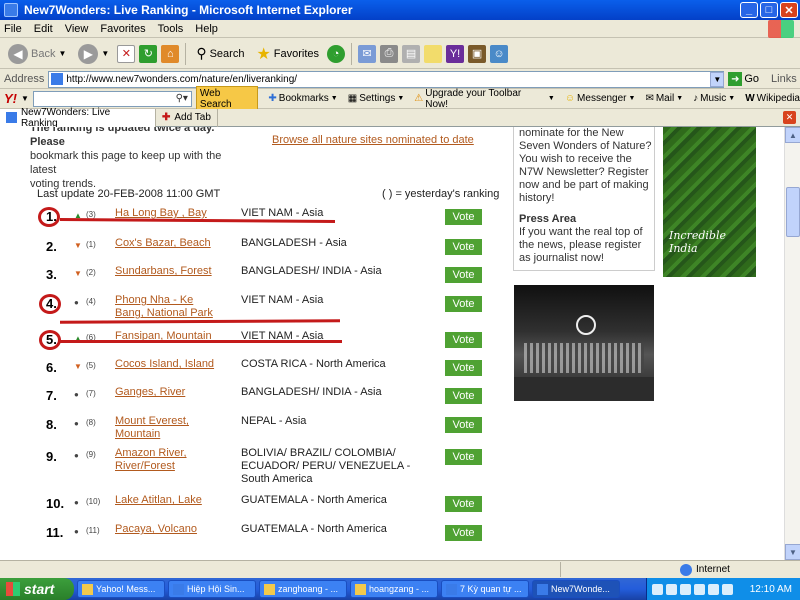 Image resolution: width=800 pixels, height=600 pixels. What do you see at coordinates (43, 29) in the screenshot?
I see `menu-edit: Edit` at bounding box center [43, 29].